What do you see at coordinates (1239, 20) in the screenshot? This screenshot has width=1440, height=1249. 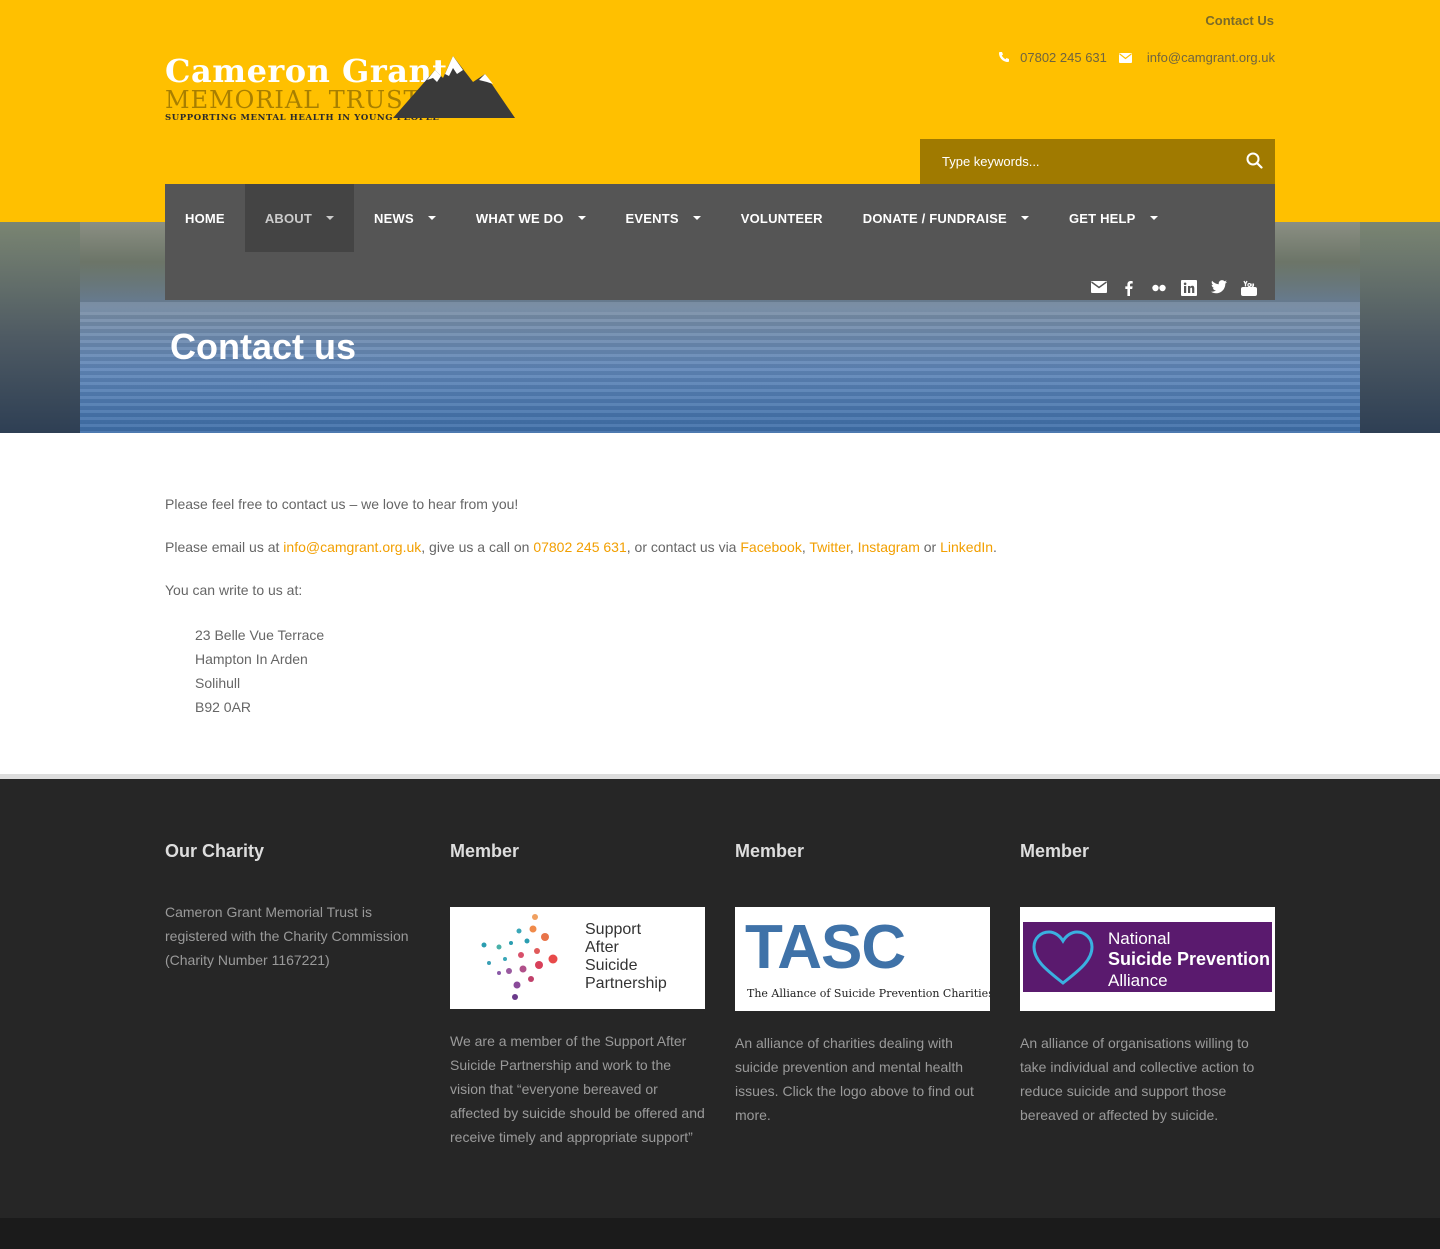 I see `contact-us-top-link: Contact Us` at bounding box center [1239, 20].